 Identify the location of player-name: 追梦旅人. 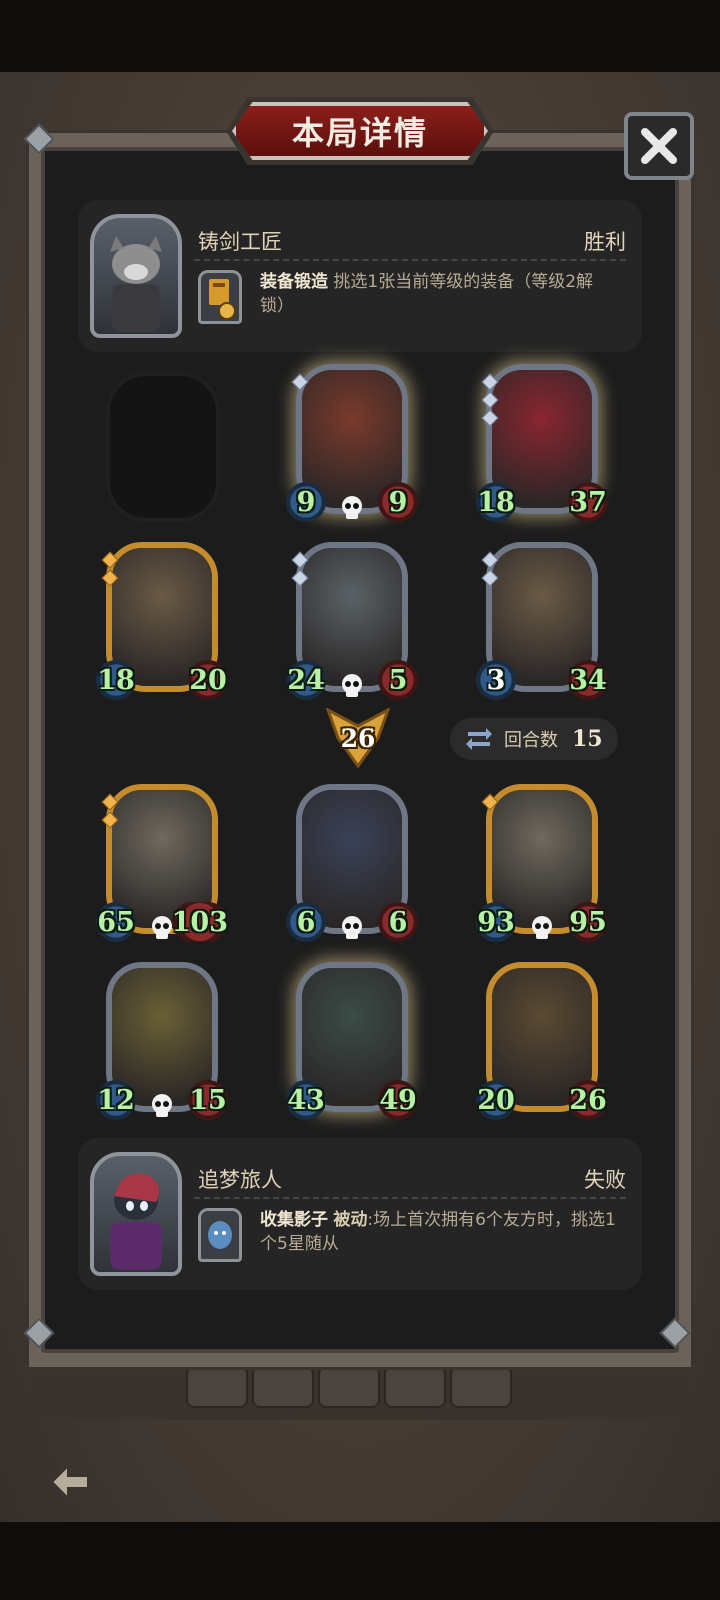
(240, 1180).